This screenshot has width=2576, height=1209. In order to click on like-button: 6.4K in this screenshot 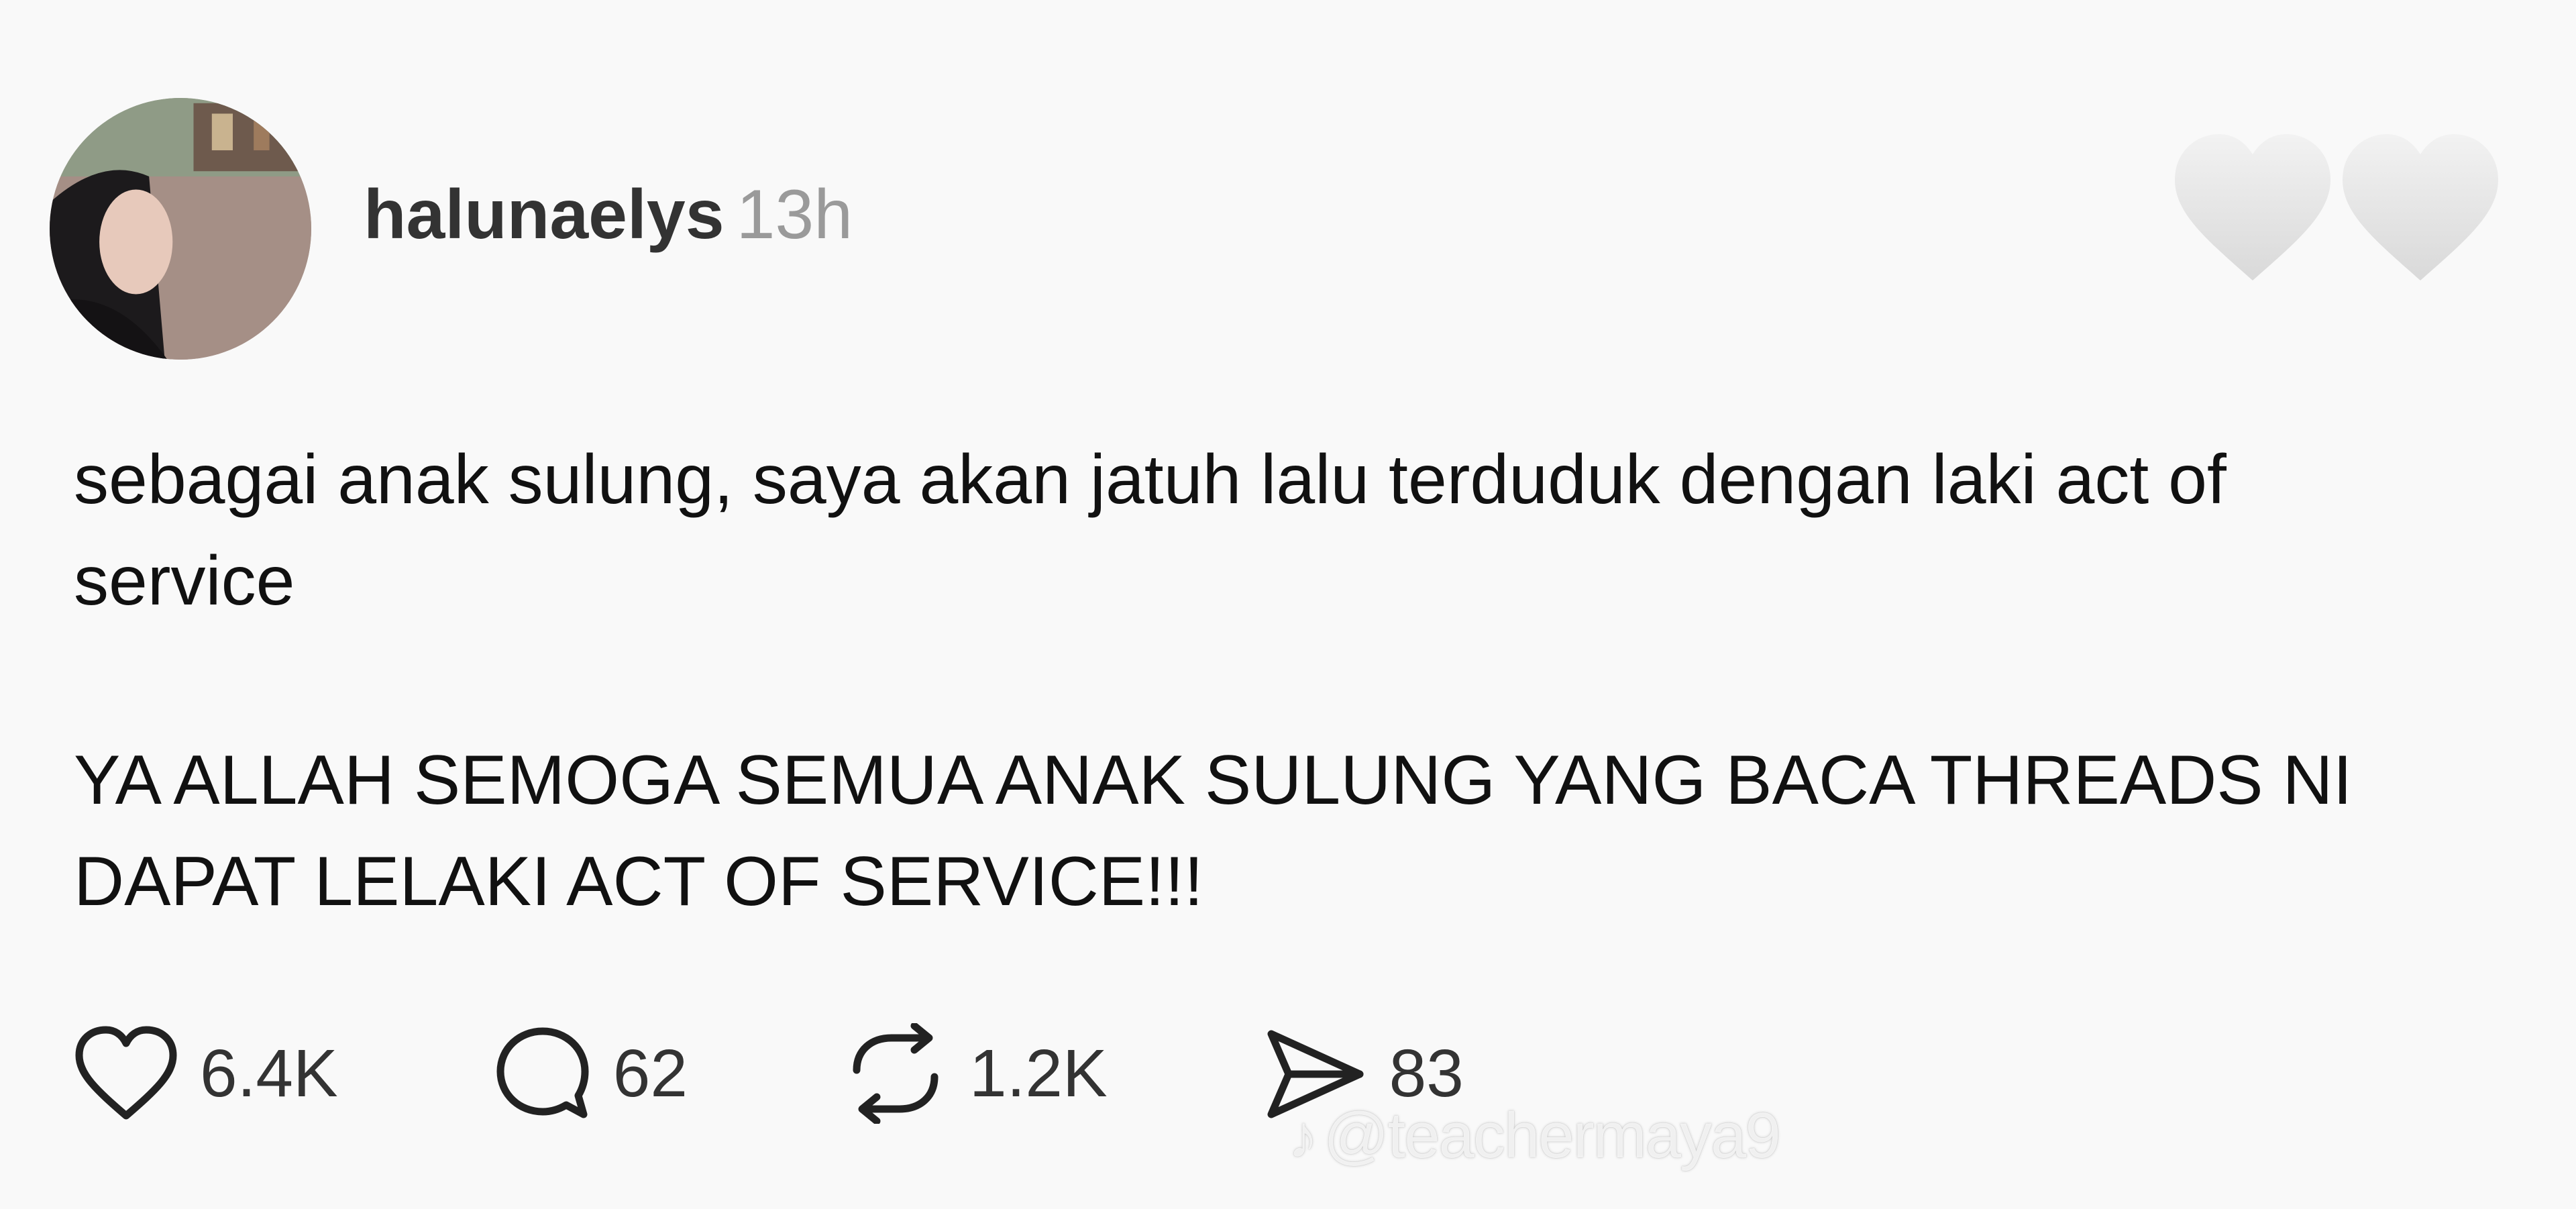, I will do `click(205, 1073)`.